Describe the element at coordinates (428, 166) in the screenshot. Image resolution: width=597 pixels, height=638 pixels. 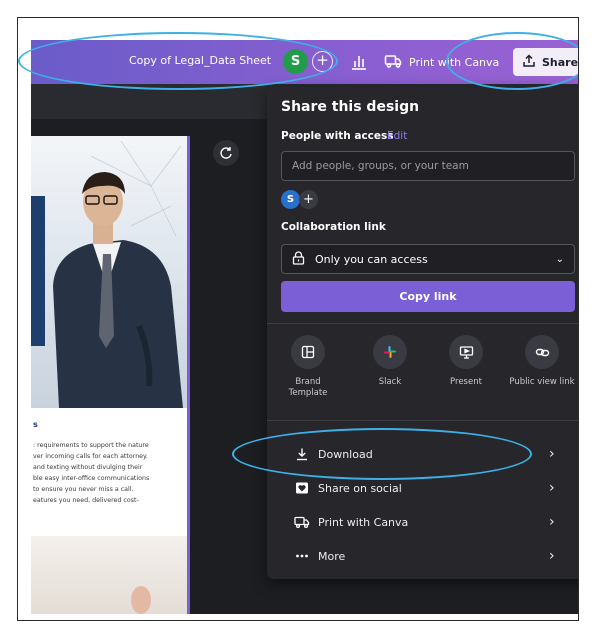
I see `add-people-input: Add people, groups, or your team` at that location.